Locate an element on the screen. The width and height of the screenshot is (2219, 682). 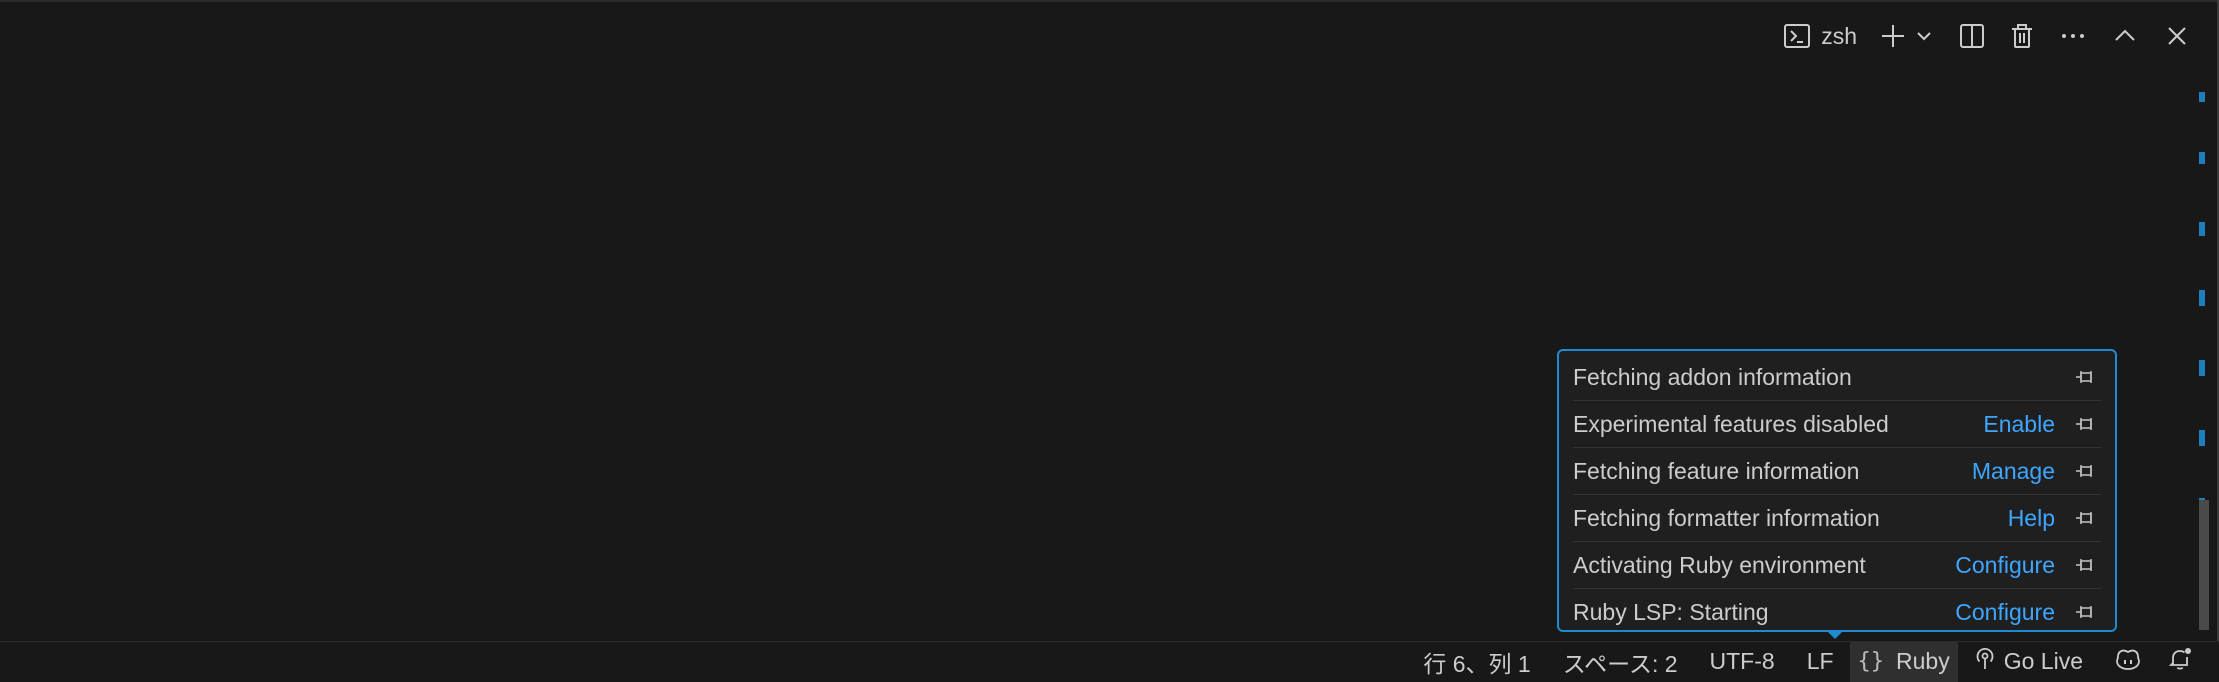
cursor-position: 行 6、列 1 is located at coordinates (1476, 662).